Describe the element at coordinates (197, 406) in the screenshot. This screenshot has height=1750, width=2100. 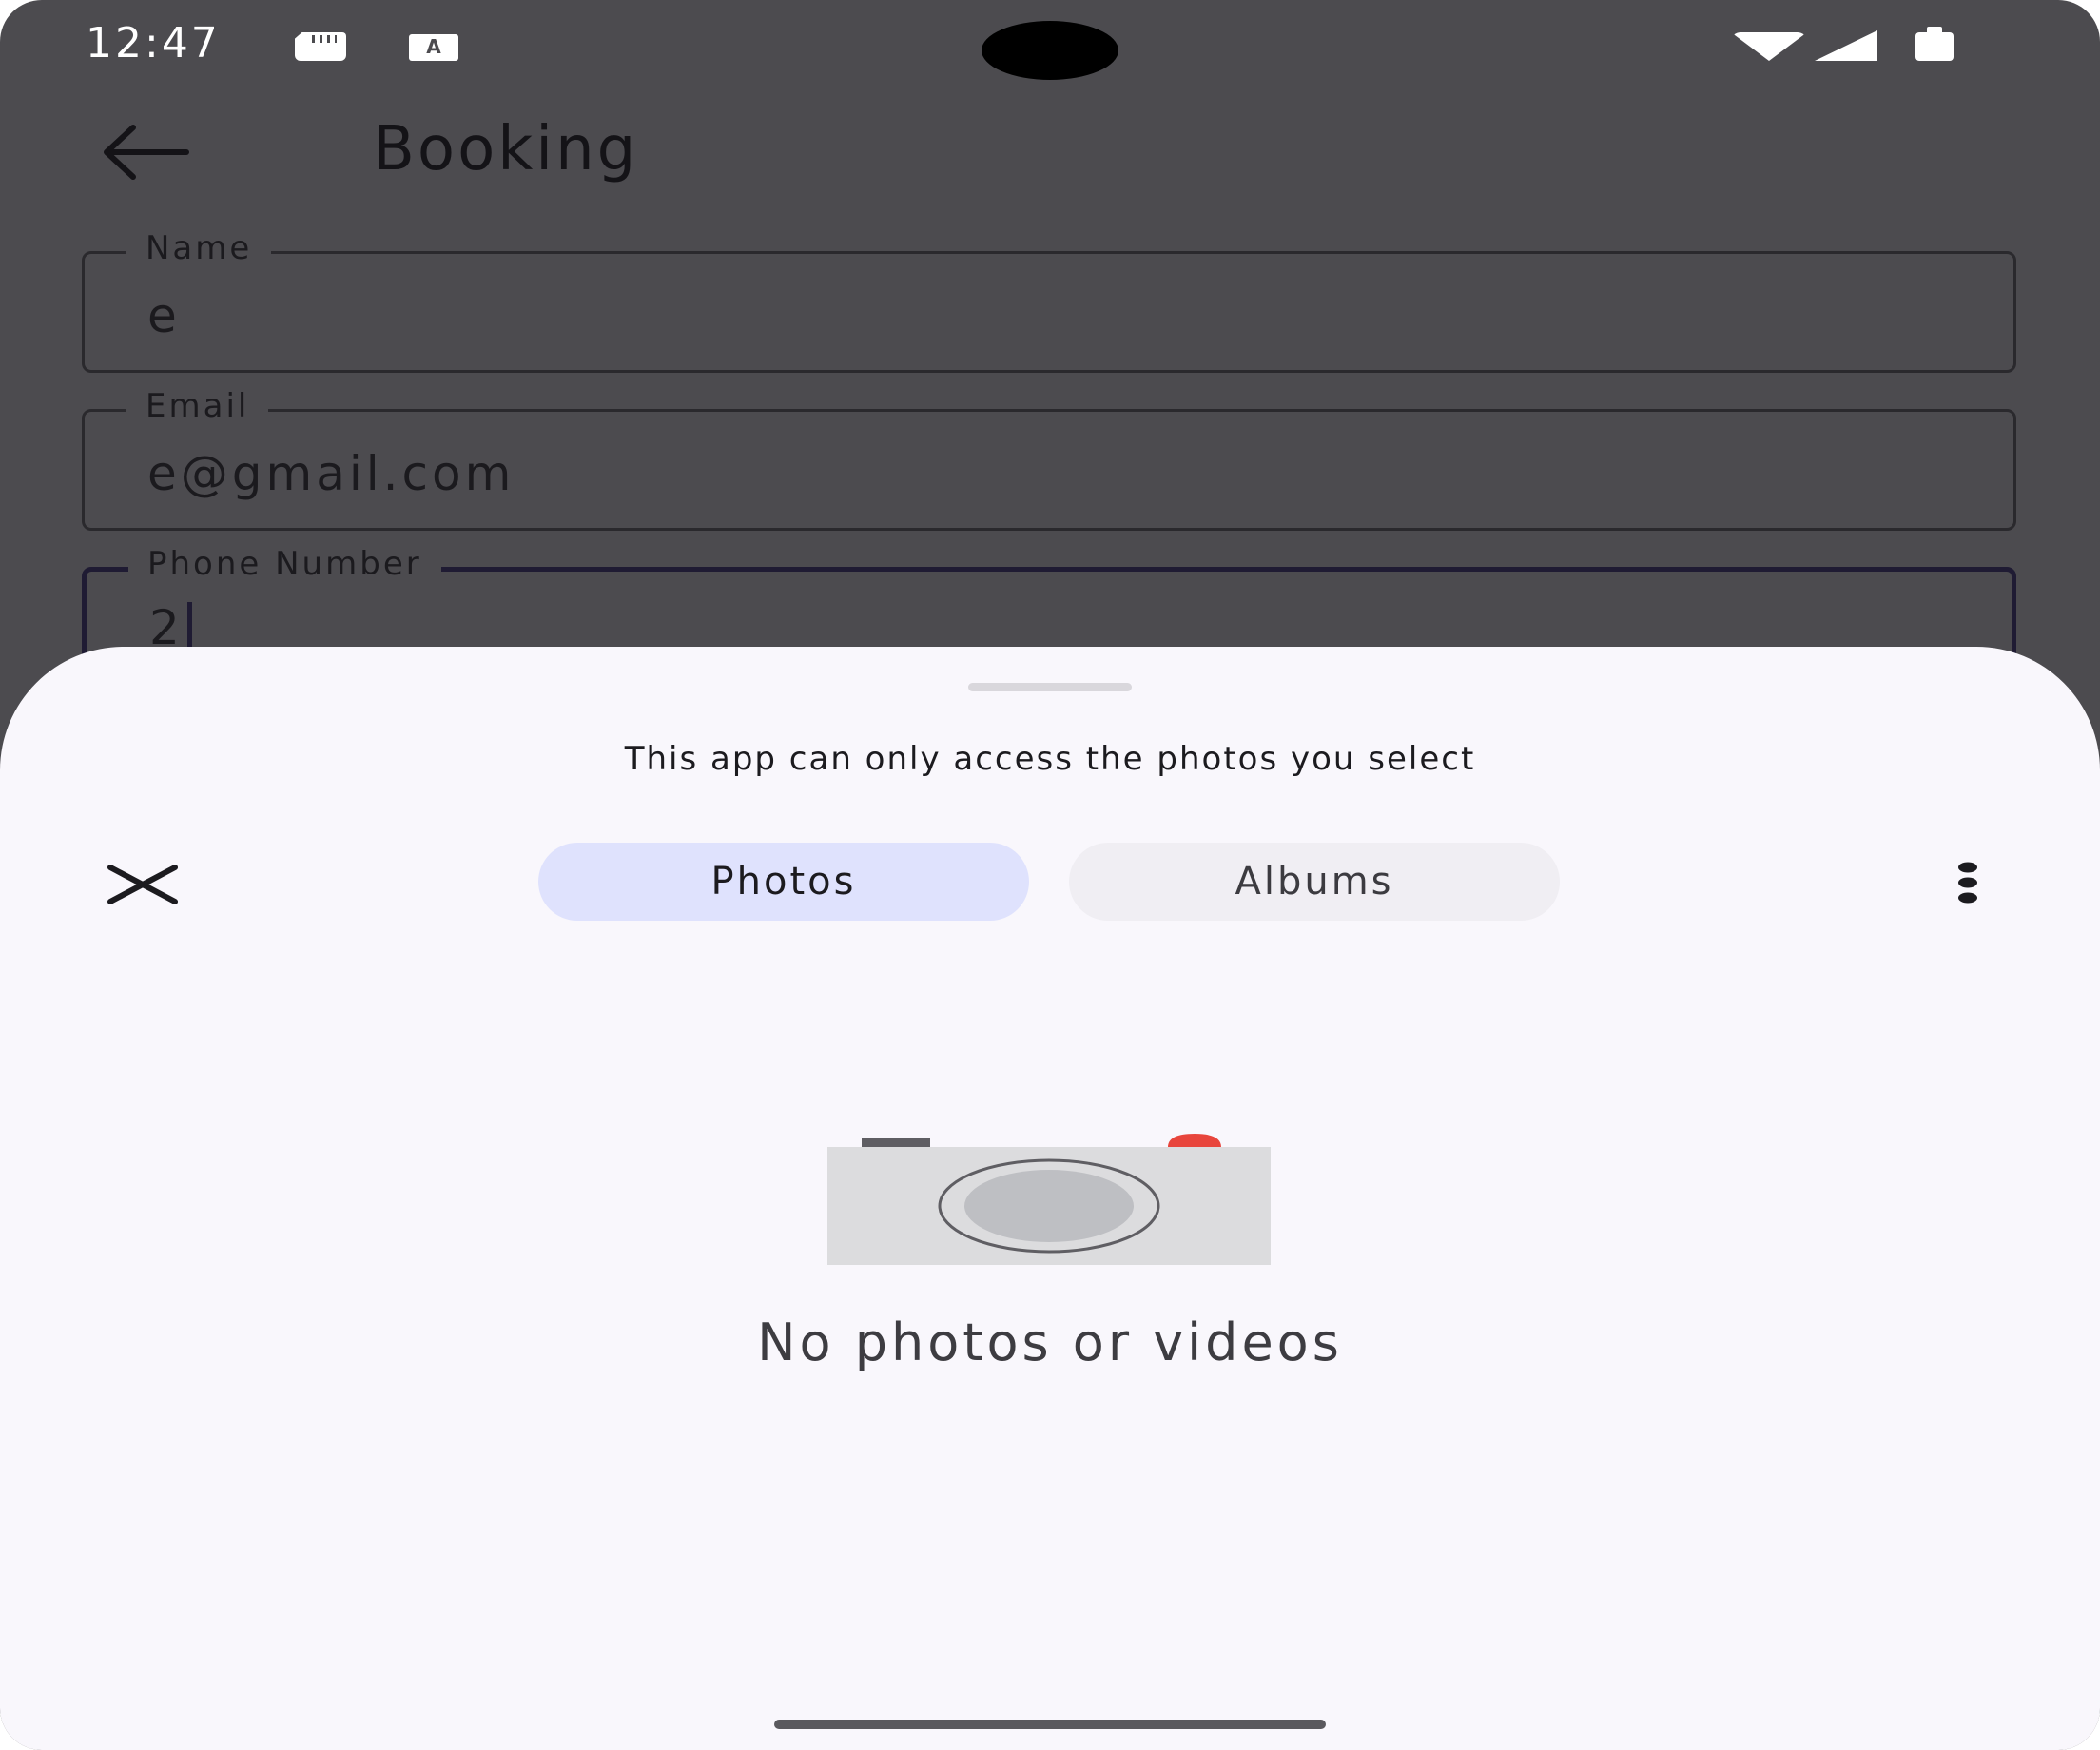
I see `email-field-label: Email` at that location.